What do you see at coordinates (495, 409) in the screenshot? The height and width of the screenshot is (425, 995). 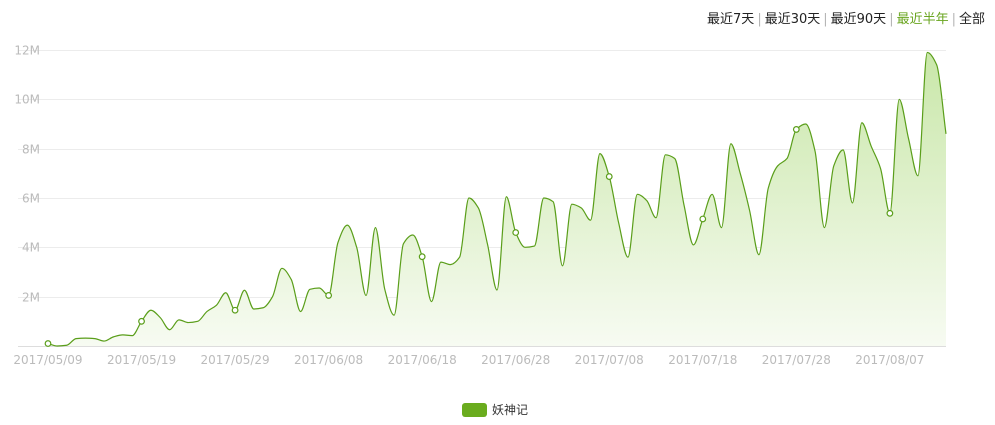 I see `legend: 妖神记` at bounding box center [495, 409].